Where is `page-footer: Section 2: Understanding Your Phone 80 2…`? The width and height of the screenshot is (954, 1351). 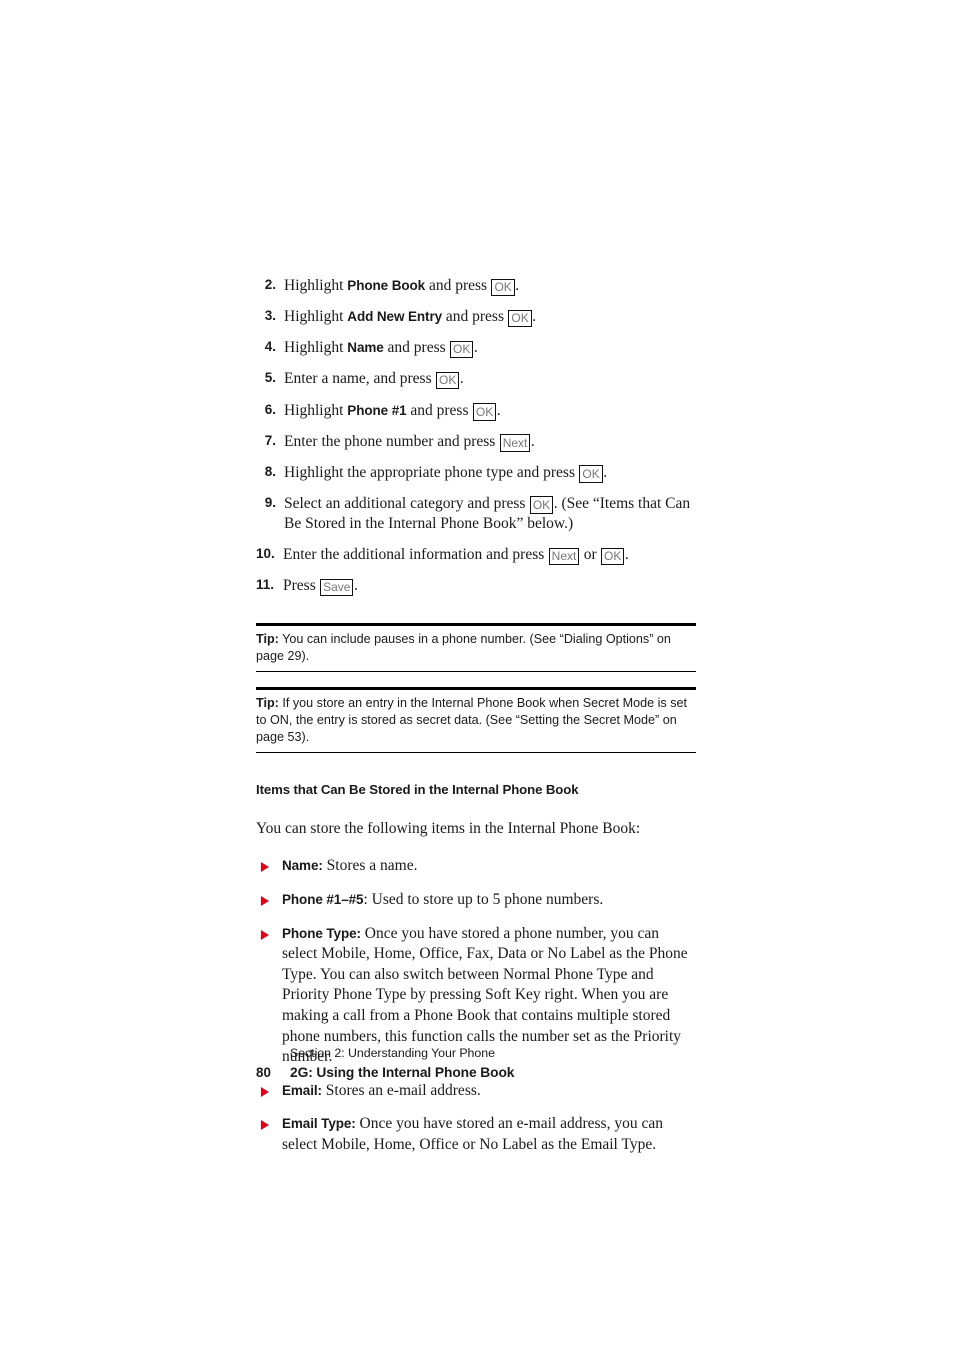 page-footer: Section 2: Understanding Your Phone 80 2… is located at coordinates (496, 1063).